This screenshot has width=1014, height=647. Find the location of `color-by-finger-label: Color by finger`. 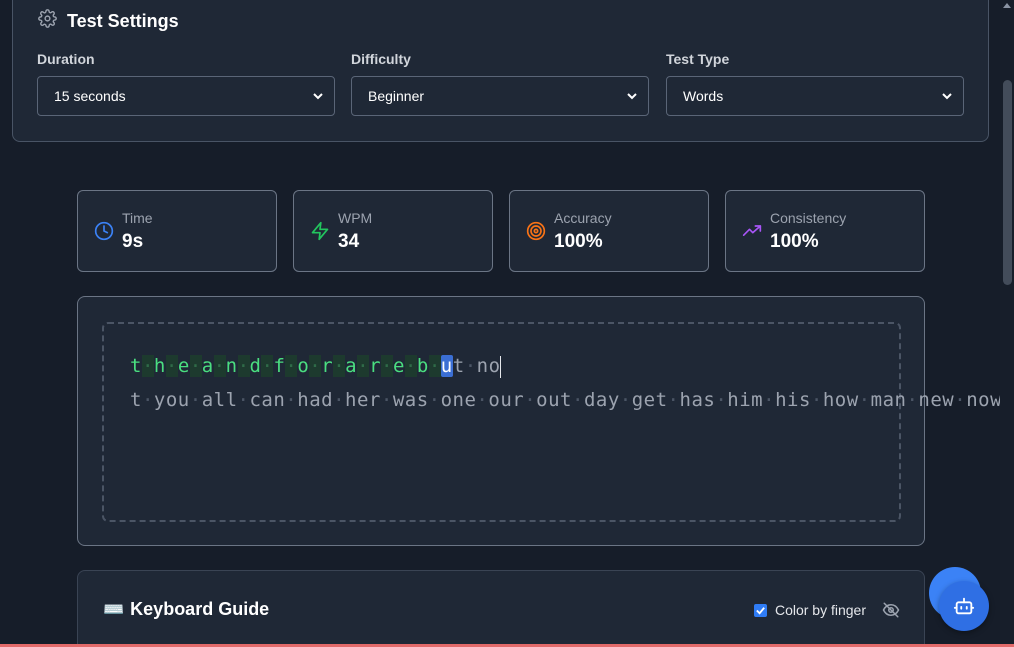

color-by-finger-label: Color by finger is located at coordinates (820, 610).